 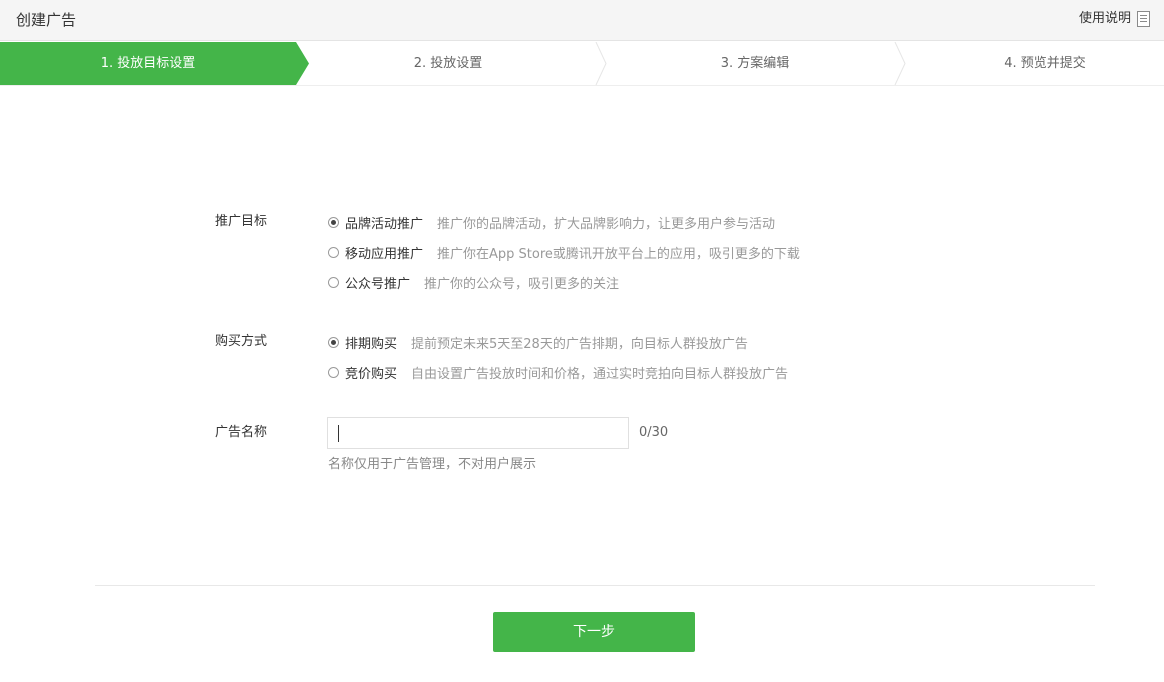 I want to click on next-step-button: 下一步, so click(x=594, y=632).